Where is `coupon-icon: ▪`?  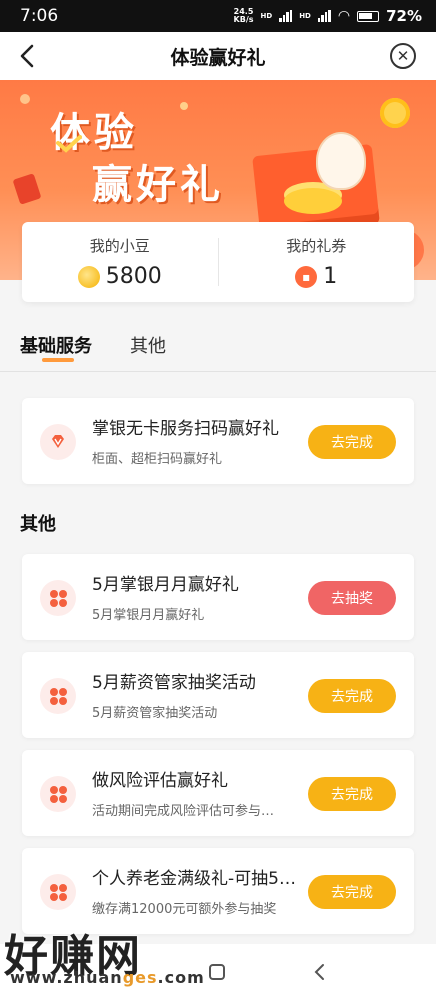
coupon-icon: ▪ is located at coordinates (306, 276).